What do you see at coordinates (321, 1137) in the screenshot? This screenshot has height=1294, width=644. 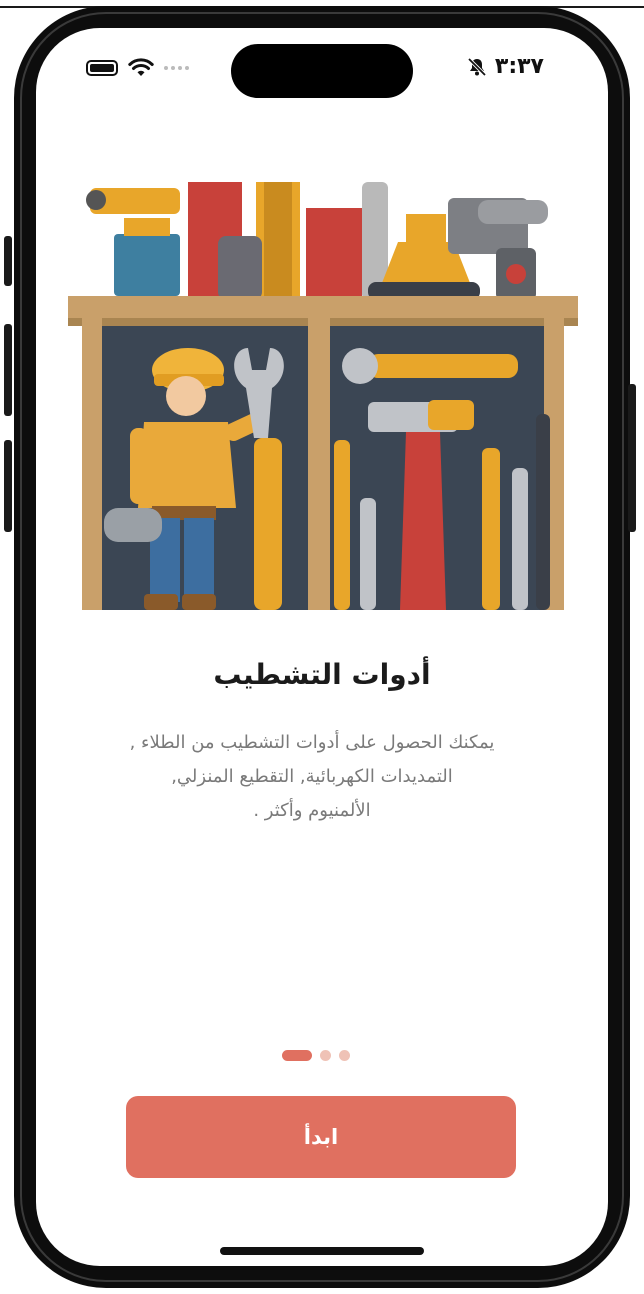 I see `start-button: ابدأ` at bounding box center [321, 1137].